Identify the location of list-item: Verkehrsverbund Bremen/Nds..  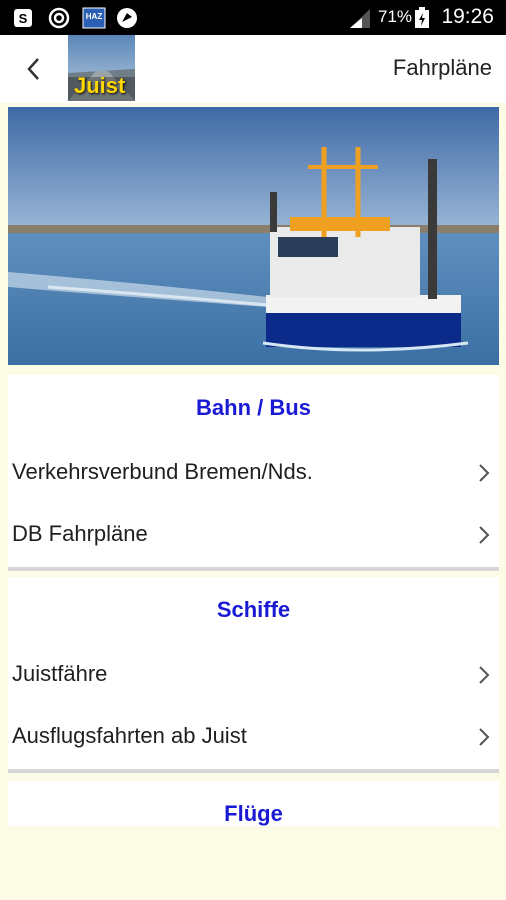
(253, 473).